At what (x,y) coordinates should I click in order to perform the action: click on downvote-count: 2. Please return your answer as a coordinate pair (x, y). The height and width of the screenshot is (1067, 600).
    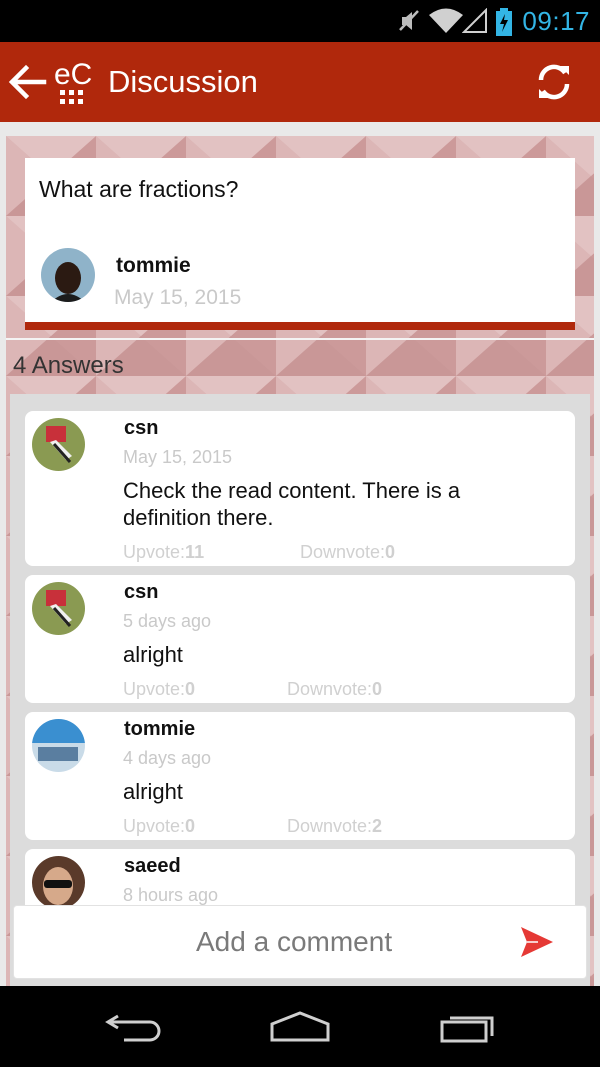
    Looking at the image, I should click on (377, 826).